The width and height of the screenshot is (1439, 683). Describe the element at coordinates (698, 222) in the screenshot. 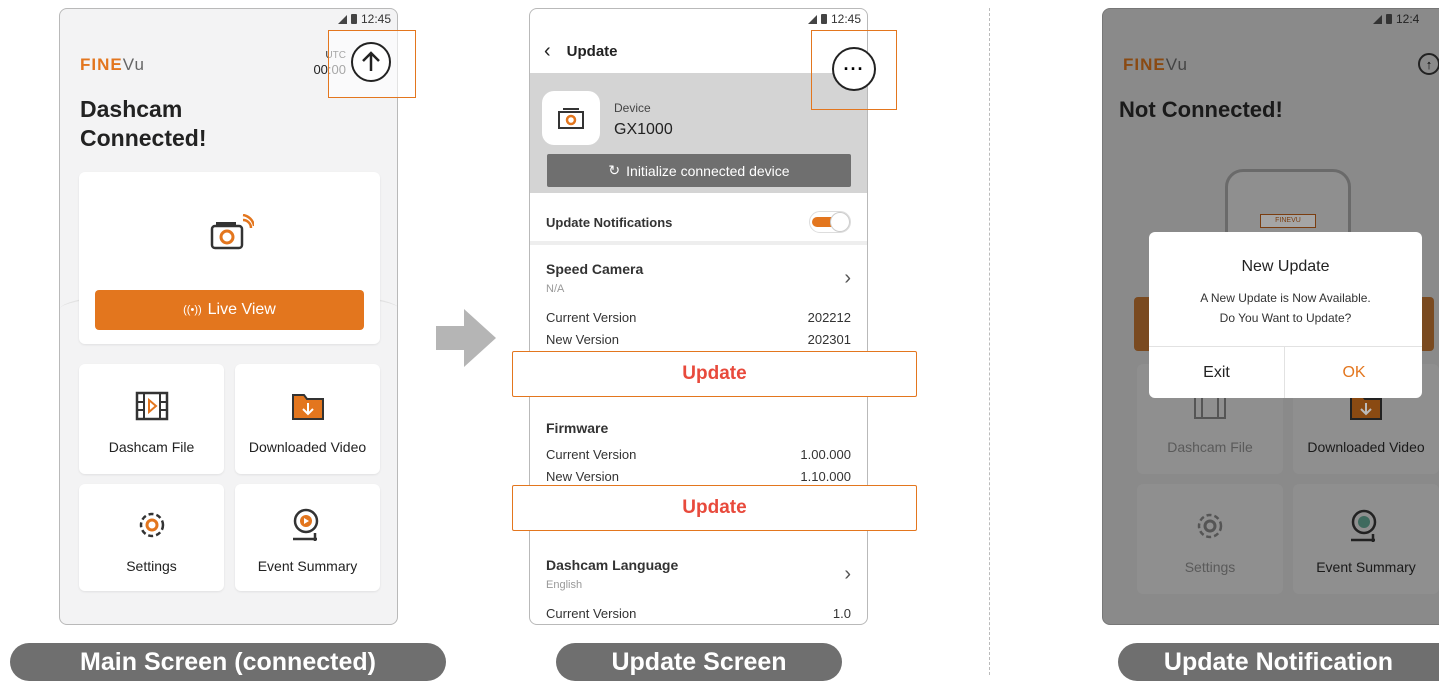

I see `update-notifications-row: Update Notifications` at that location.